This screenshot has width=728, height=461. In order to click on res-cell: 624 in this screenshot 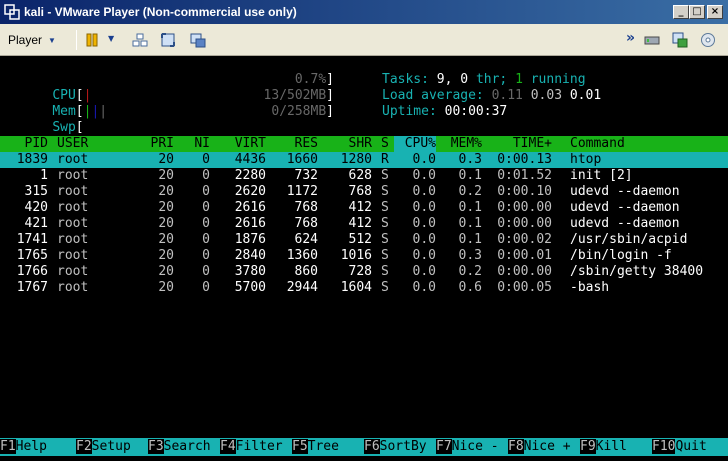, I will do `click(306, 239)`.